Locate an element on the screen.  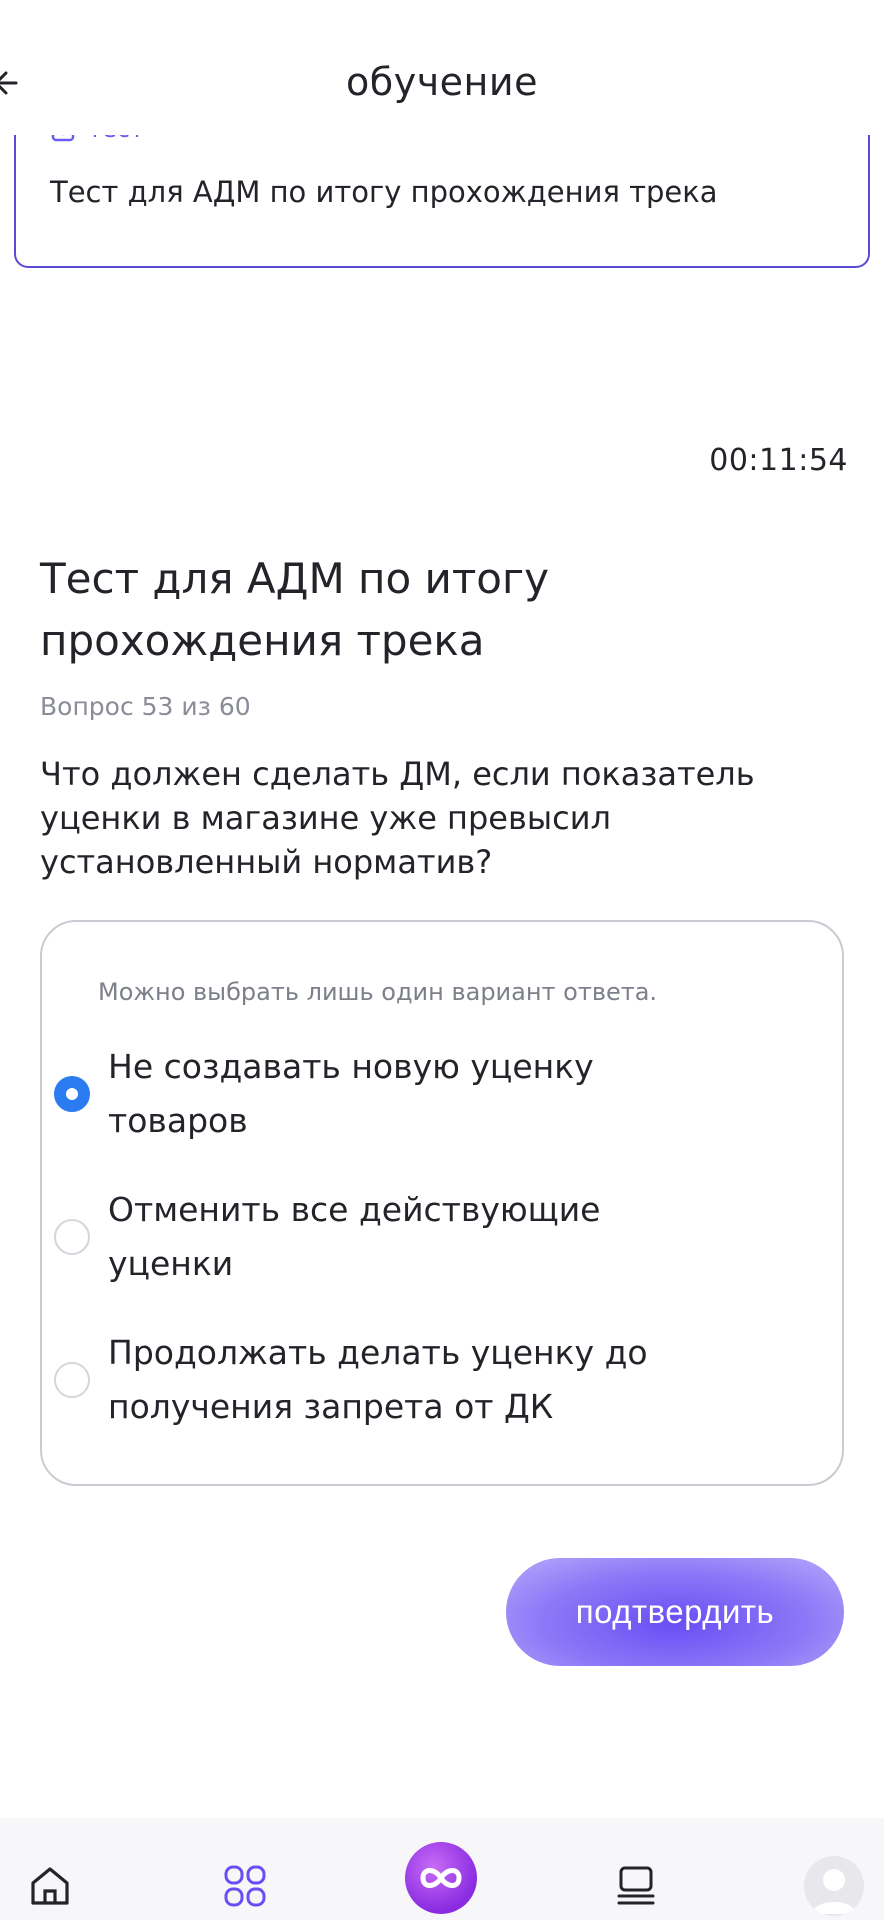
options-hint: Можно выбрать лишь один вариант ответа. is located at coordinates (378, 992).